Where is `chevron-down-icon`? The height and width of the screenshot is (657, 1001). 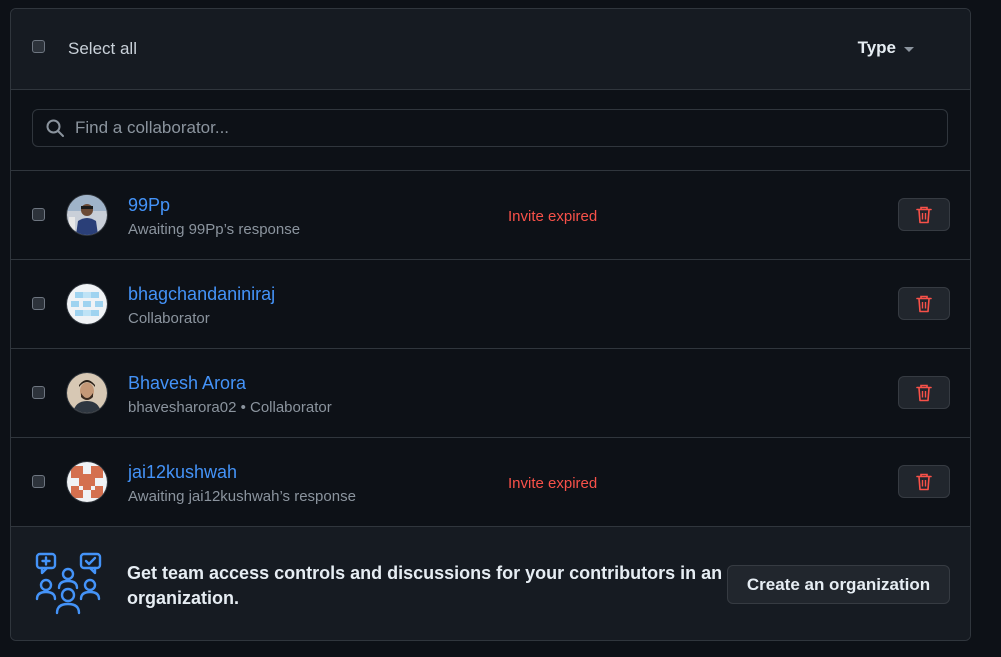 chevron-down-icon is located at coordinates (909, 49).